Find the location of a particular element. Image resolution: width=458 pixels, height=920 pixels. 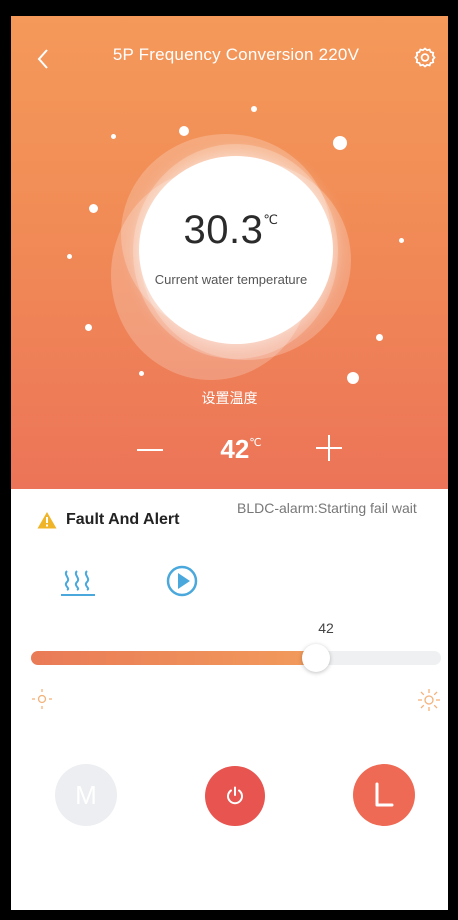

fault-message: BLDC-alarm:Starting fail wait is located at coordinates (327, 508).